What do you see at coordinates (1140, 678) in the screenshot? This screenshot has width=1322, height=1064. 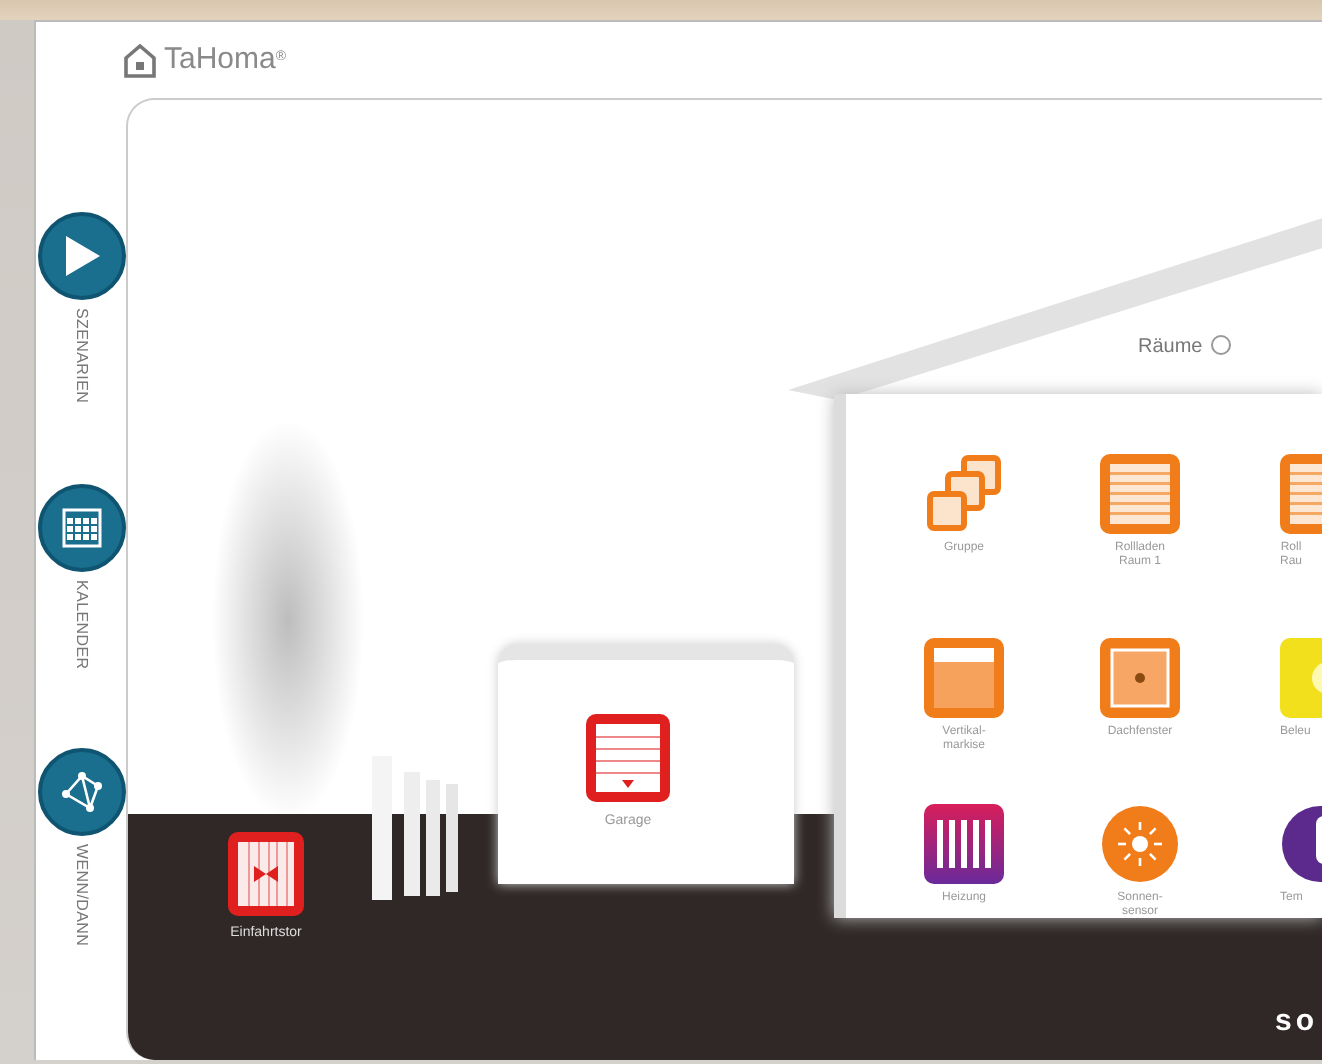 I see `window-icon` at bounding box center [1140, 678].